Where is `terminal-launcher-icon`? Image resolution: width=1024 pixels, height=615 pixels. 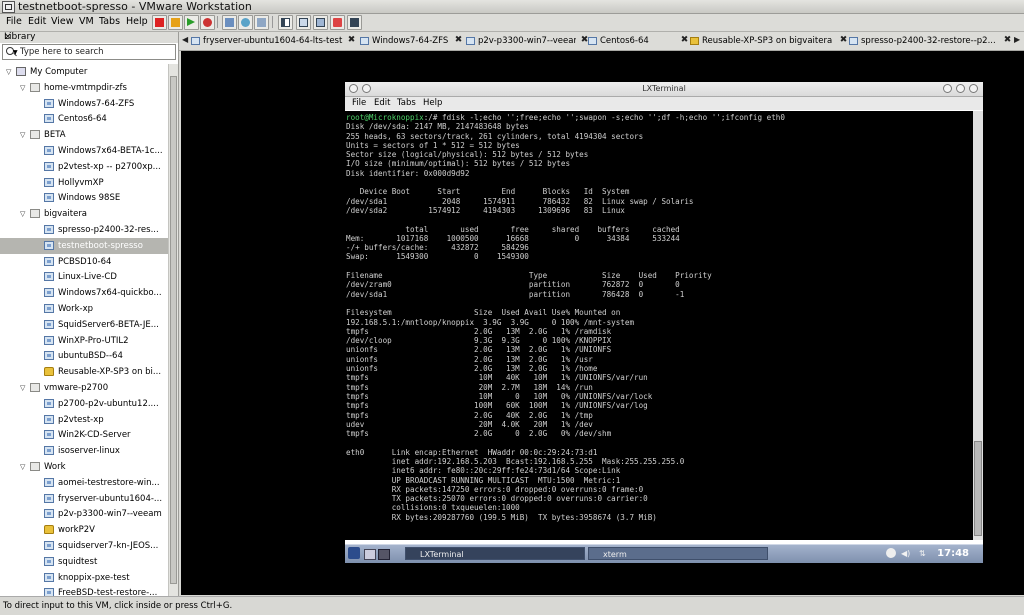
terminal-launcher-icon is located at coordinates (384, 554).